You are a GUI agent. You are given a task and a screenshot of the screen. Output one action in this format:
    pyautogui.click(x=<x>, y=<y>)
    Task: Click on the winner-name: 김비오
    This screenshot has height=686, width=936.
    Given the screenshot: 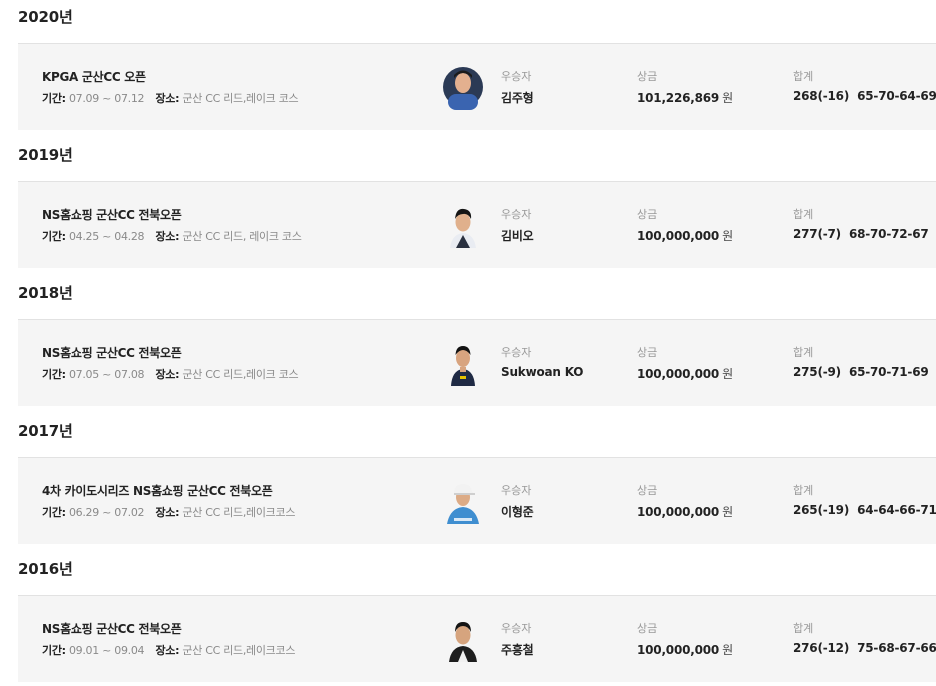 What is the action you would take?
    pyautogui.click(x=517, y=235)
    